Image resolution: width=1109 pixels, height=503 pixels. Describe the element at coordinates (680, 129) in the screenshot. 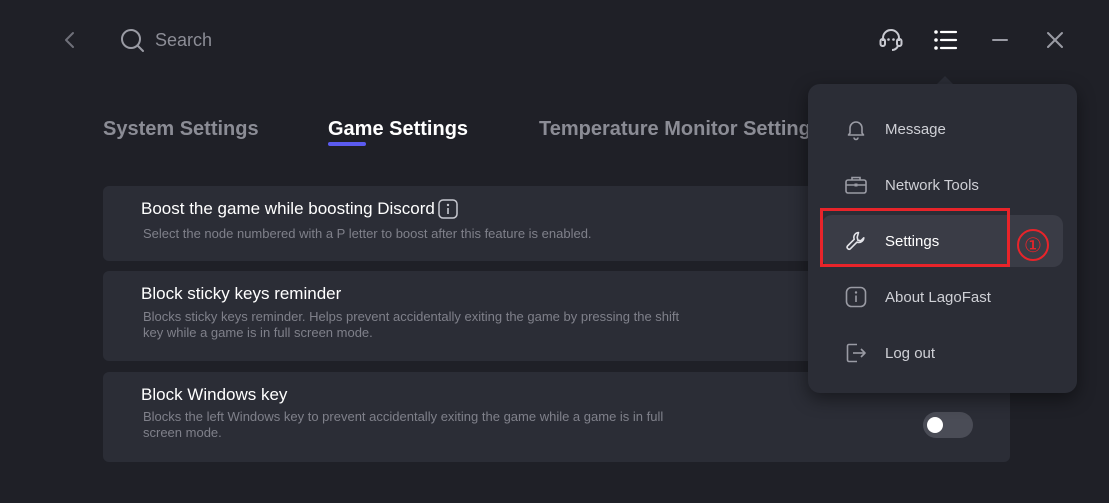

I see `tab-temperature-monitor-settings: Temperature Monitor Settings` at that location.